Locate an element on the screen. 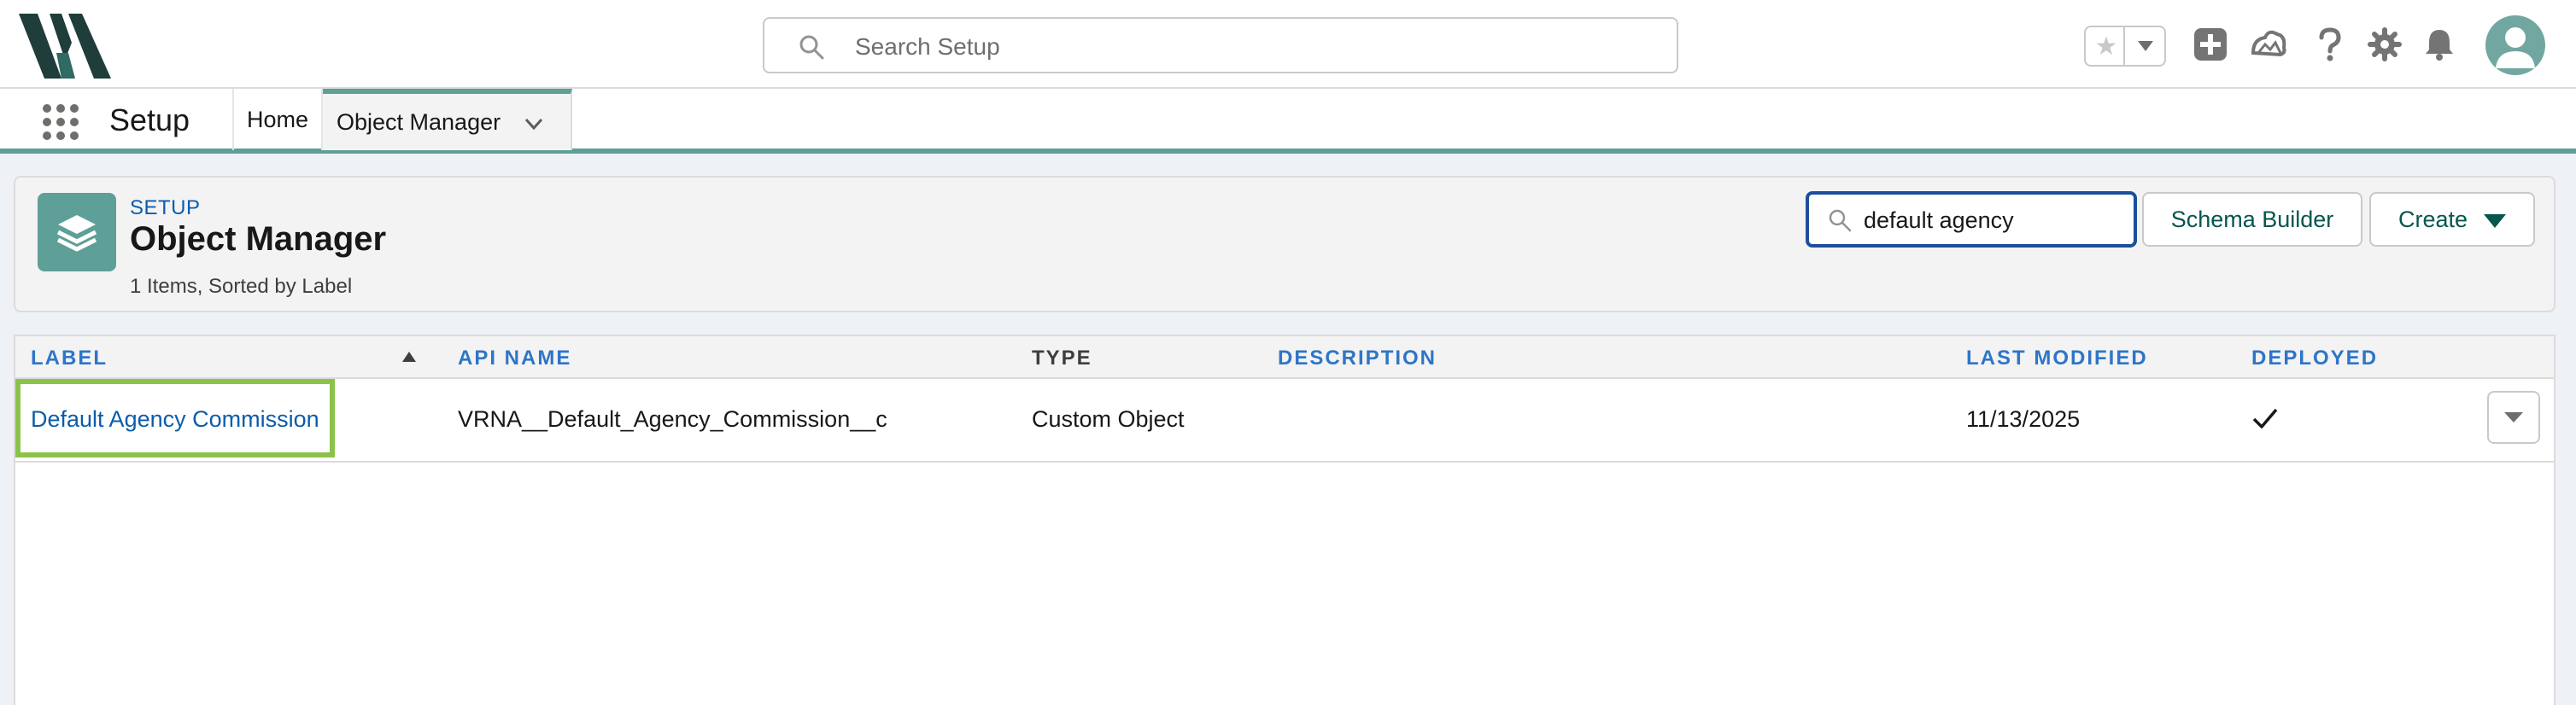 Image resolution: width=2576 pixels, height=705 pixels. api-name-cell: VRNA__Default_Agency_Commission__c is located at coordinates (672, 419).